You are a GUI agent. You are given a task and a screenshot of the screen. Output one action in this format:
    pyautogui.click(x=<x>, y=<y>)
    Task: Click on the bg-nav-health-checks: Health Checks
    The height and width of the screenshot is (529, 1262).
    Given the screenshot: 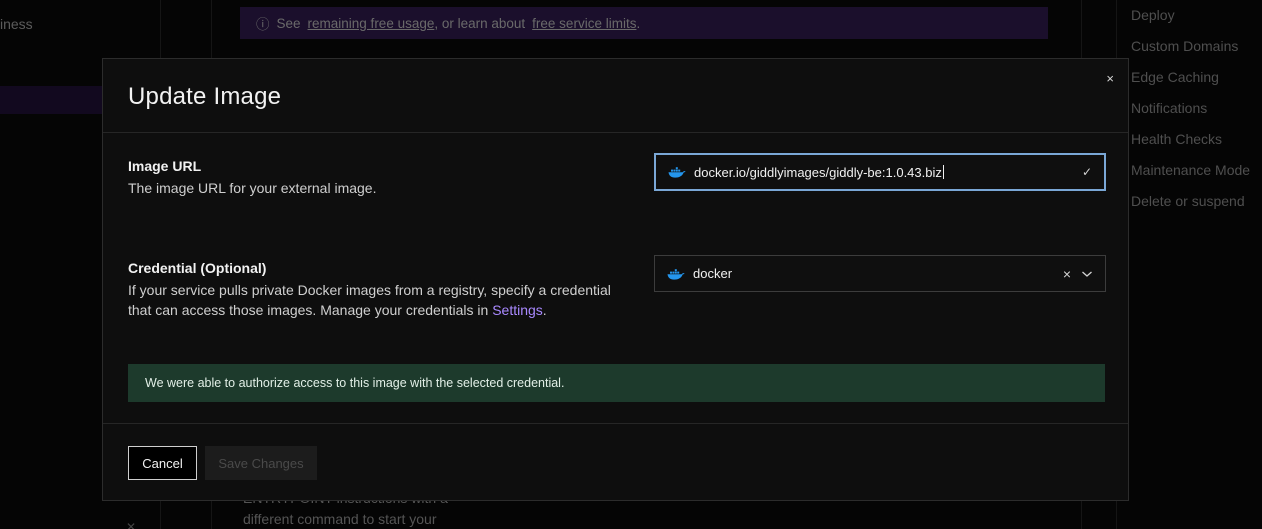 What is the action you would take?
    pyautogui.click(x=1196, y=143)
    